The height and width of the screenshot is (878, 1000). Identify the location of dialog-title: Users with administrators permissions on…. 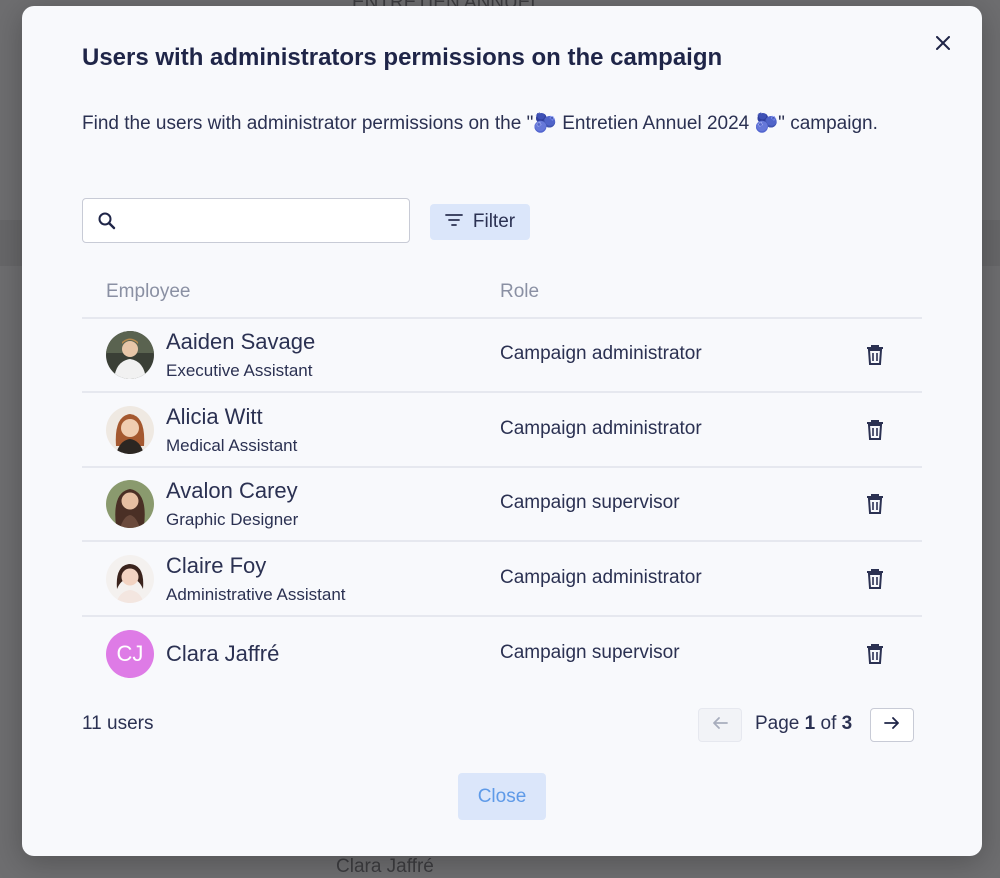
(402, 57).